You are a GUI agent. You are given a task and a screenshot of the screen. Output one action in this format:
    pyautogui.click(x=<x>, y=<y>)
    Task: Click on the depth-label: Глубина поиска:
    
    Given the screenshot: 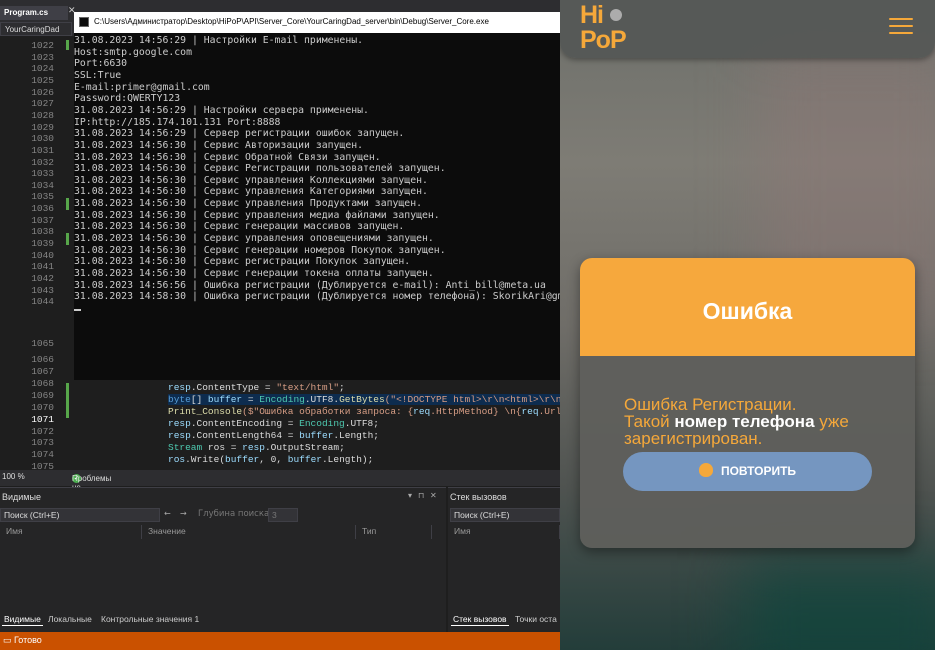 What is the action you would take?
    pyautogui.click(x=235, y=514)
    